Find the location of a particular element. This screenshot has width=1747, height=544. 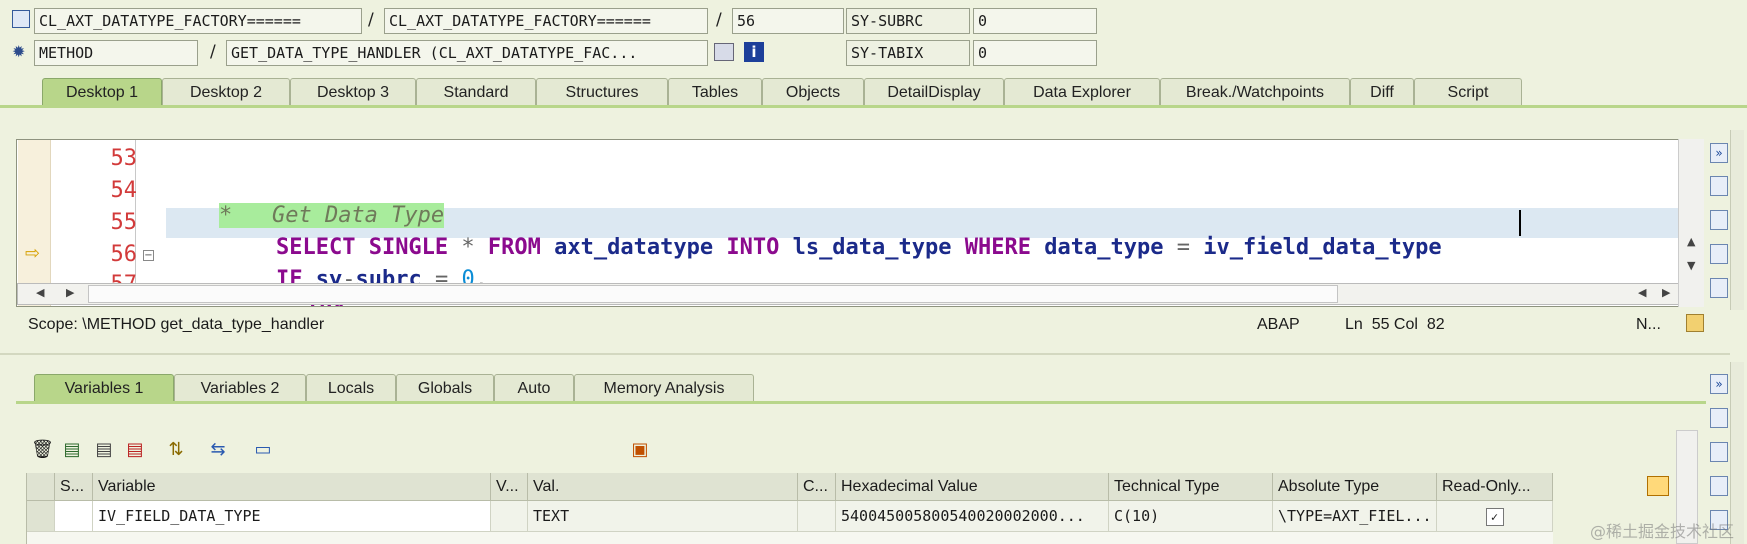

watermark: @稀土掘金技术社区 is located at coordinates (1662, 531).